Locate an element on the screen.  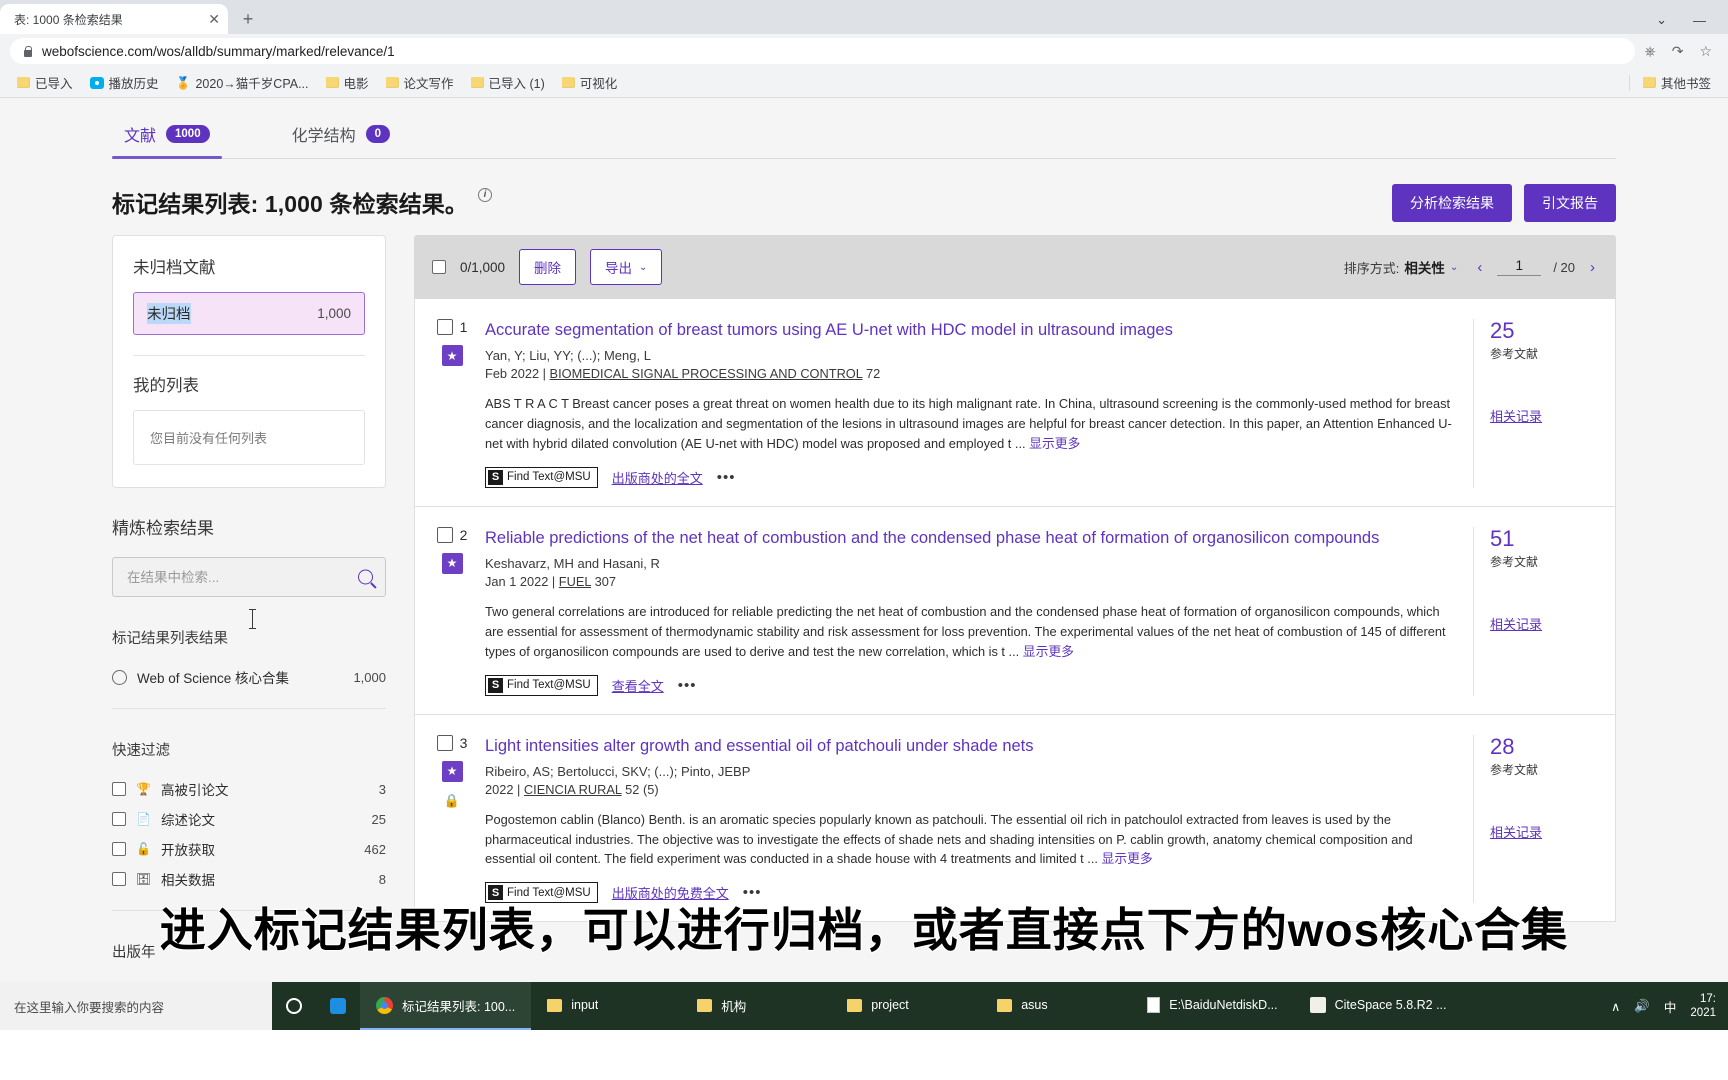
bookmark-item: 已导入 is located at coordinates (45, 82).